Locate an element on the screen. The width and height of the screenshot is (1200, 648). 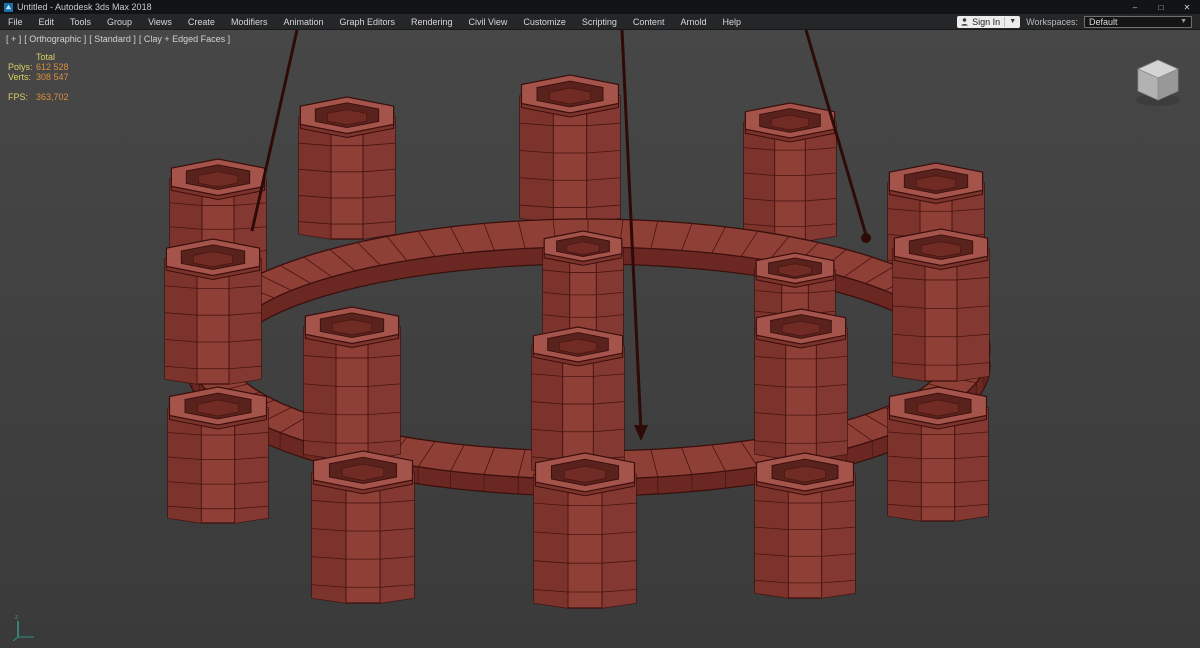
world-axis-icon: z is located at coordinates (23, 628).